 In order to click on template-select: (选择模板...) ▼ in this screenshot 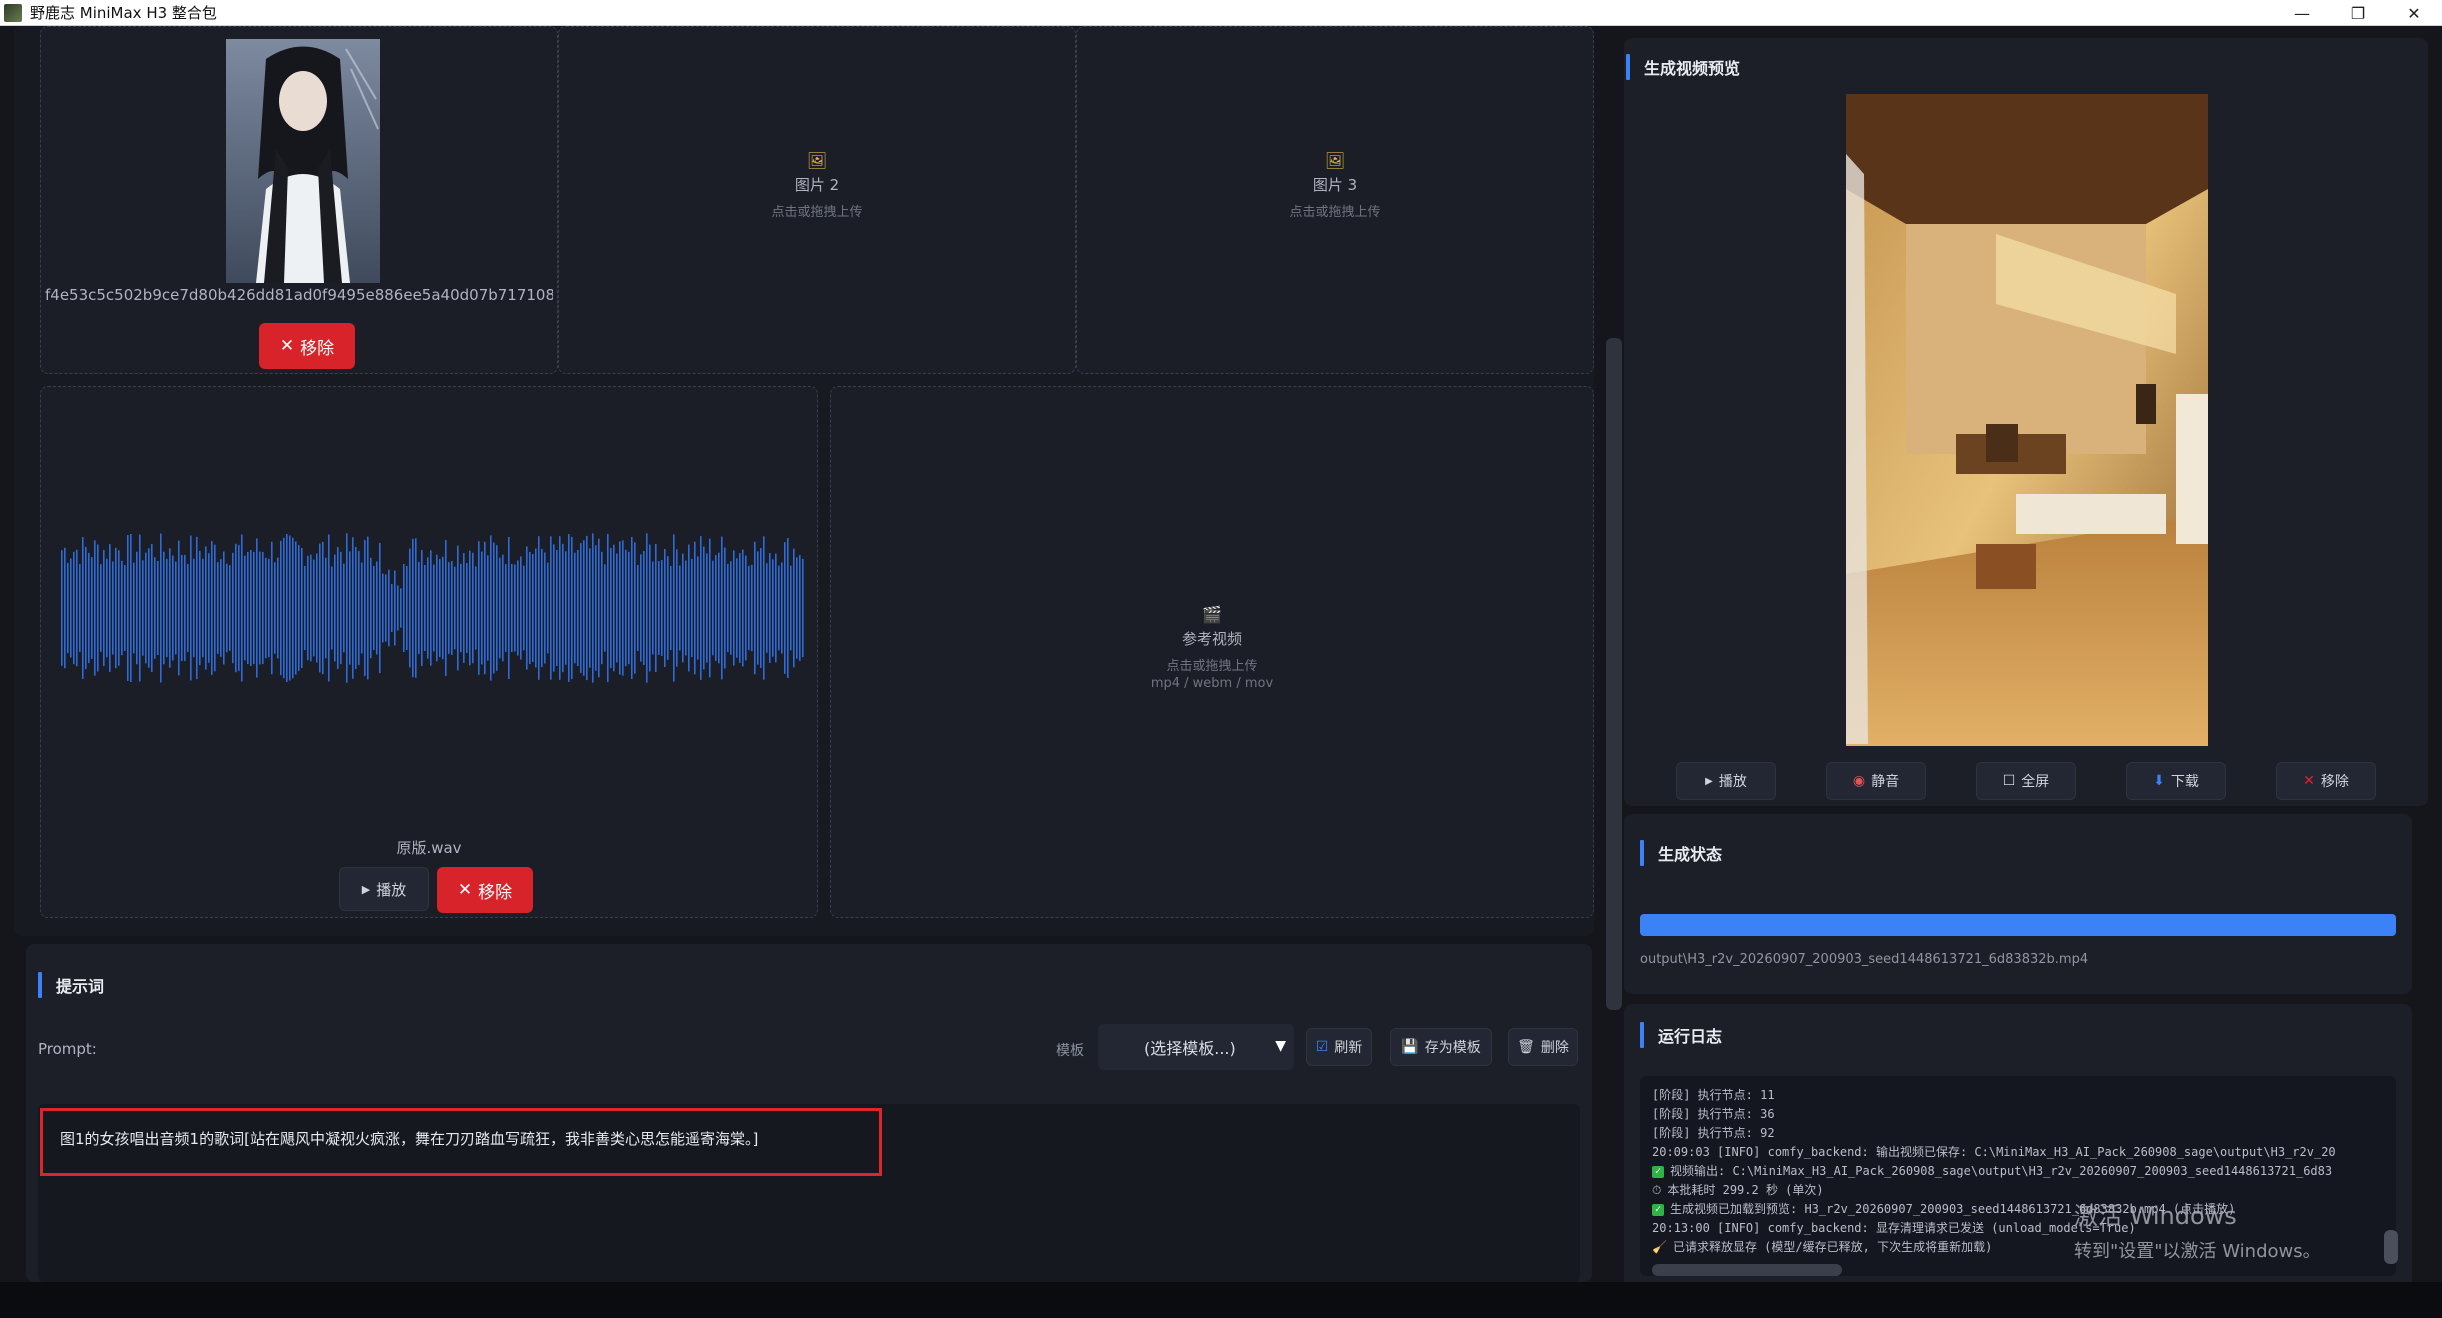, I will do `click(1196, 1047)`.